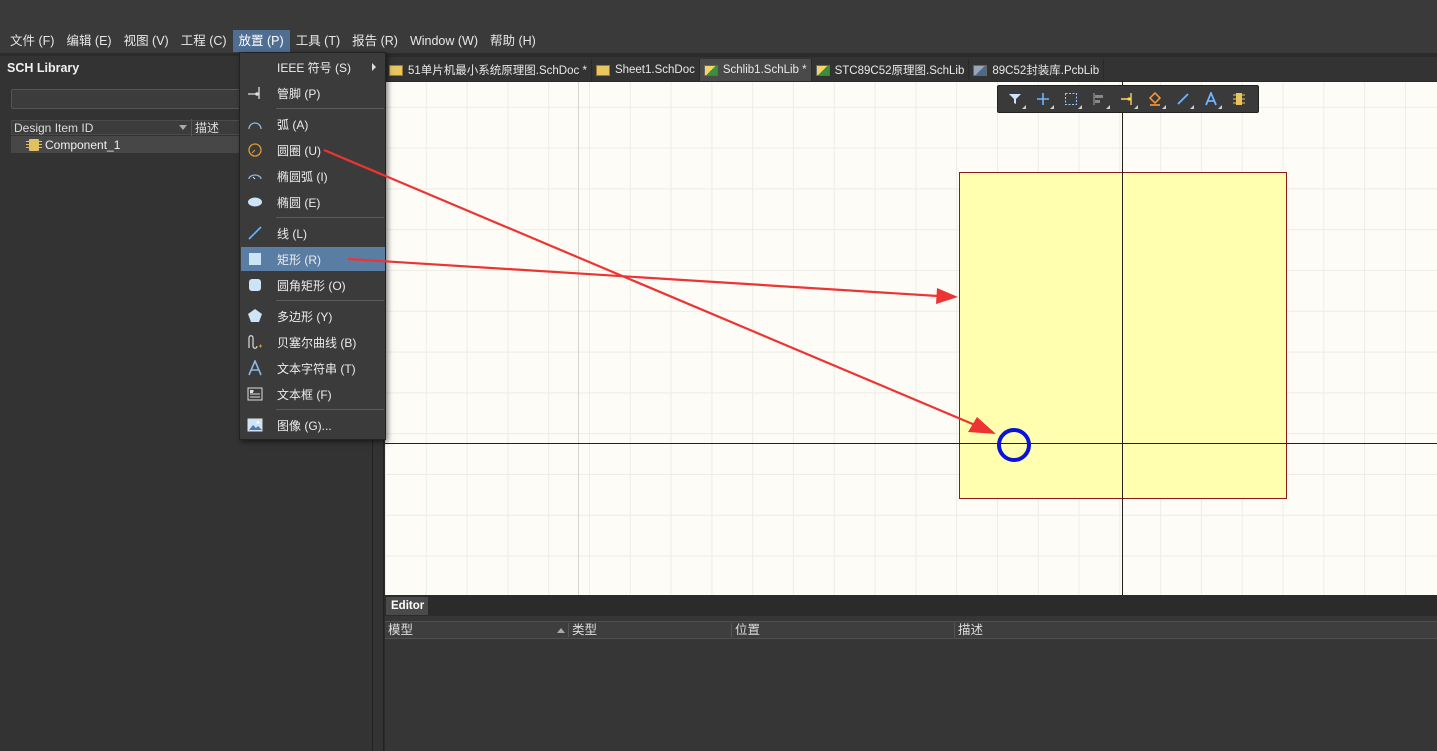 This screenshot has height=751, width=1437. Describe the element at coordinates (1210, 99) in the screenshot. I see `text-icon` at that location.